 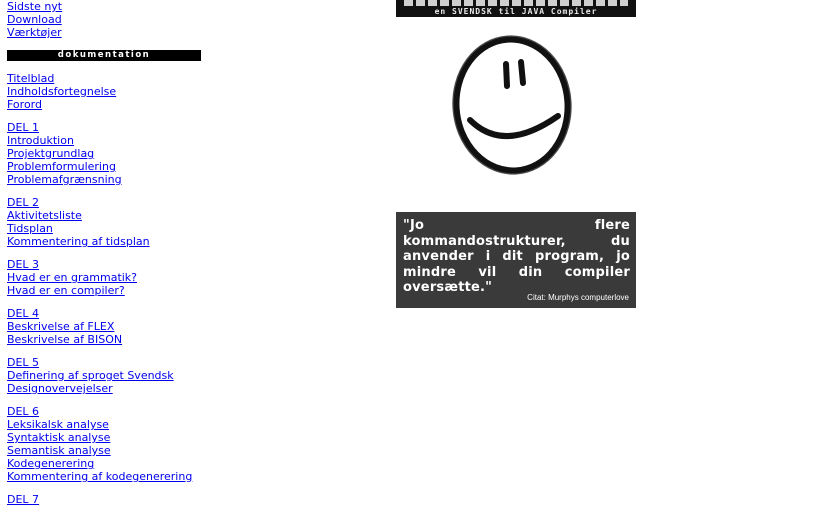 I want to click on link-syntaktisk-analyse: Syntaktisk analyse, so click(x=104, y=437).